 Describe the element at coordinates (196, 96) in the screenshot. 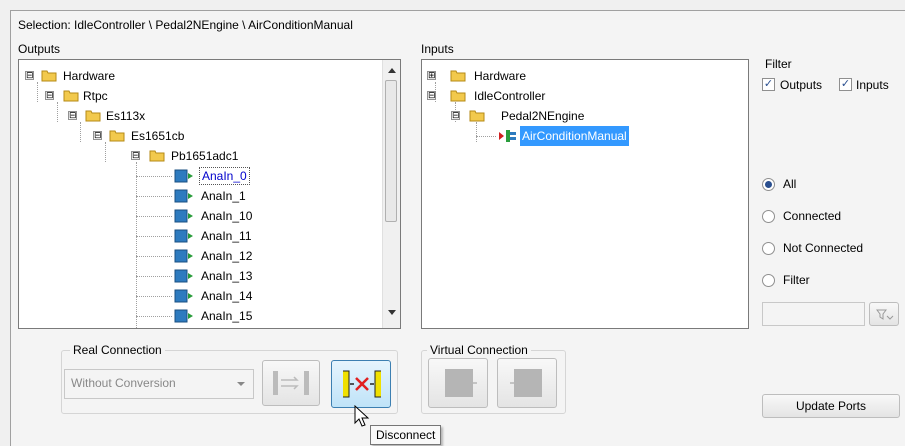

I see `tree-node-rtpc: ⊟ Rtpc` at that location.